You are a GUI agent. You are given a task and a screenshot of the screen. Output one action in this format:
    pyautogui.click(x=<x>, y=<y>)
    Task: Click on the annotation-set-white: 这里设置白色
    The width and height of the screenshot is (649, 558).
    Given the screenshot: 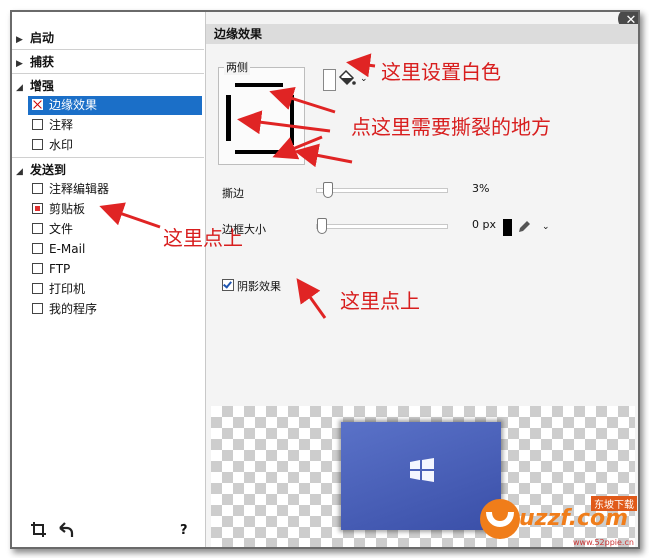 What is the action you would take?
    pyautogui.click(x=441, y=72)
    